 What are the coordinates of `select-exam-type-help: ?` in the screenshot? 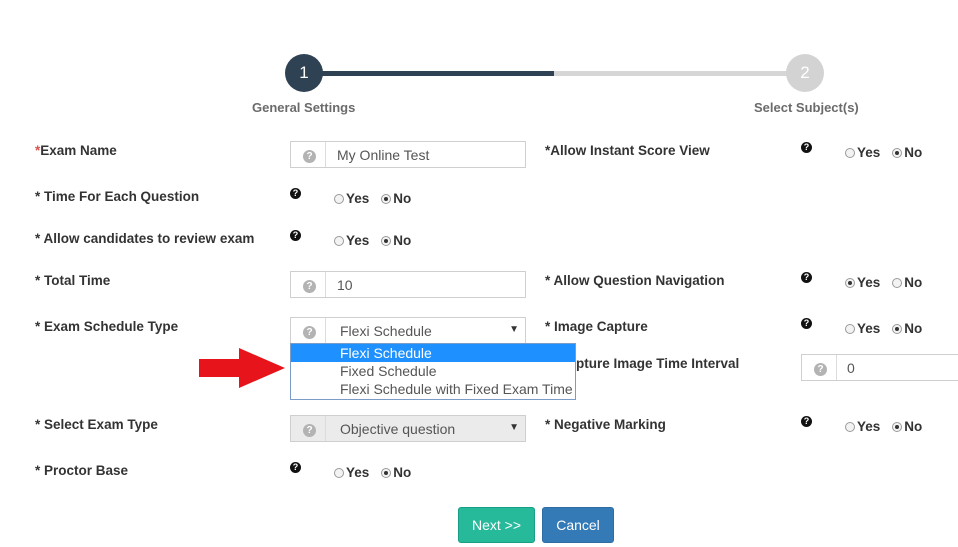 It's located at (308, 428).